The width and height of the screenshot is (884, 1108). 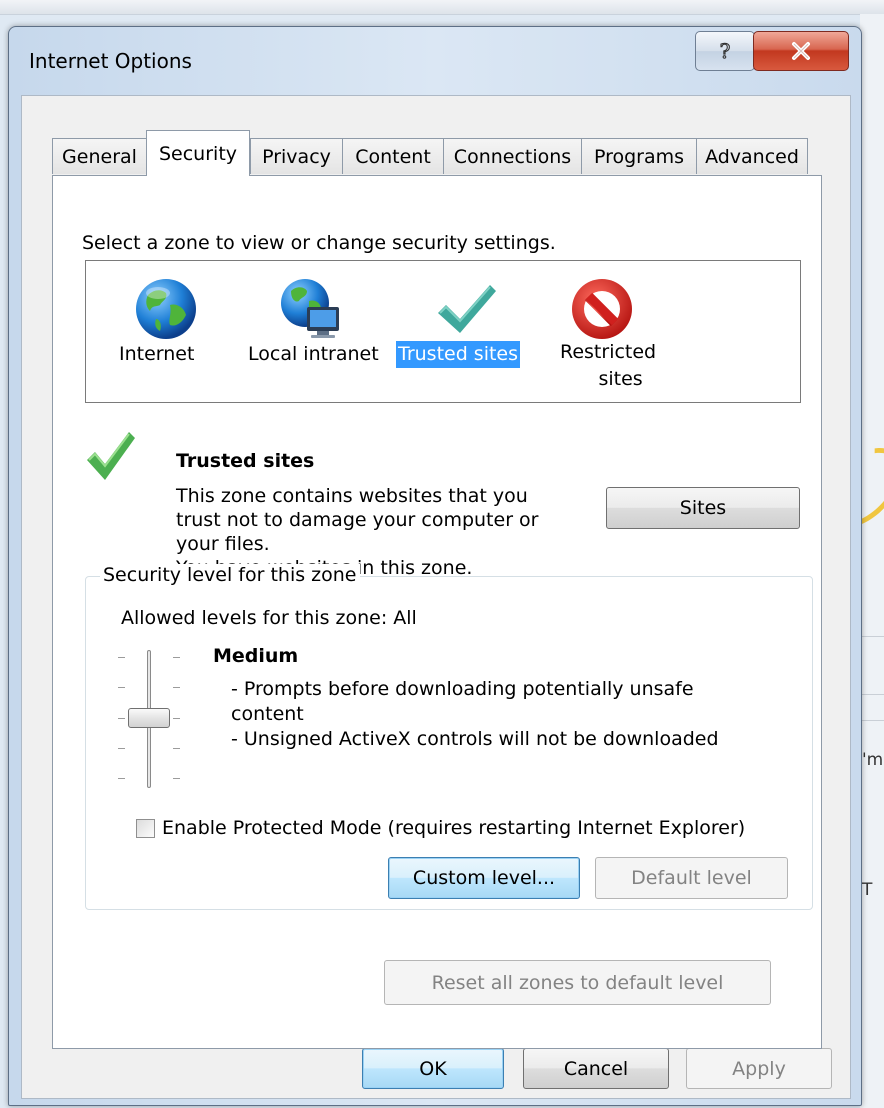 What do you see at coordinates (393, 156) in the screenshot?
I see `tab-content: Content` at bounding box center [393, 156].